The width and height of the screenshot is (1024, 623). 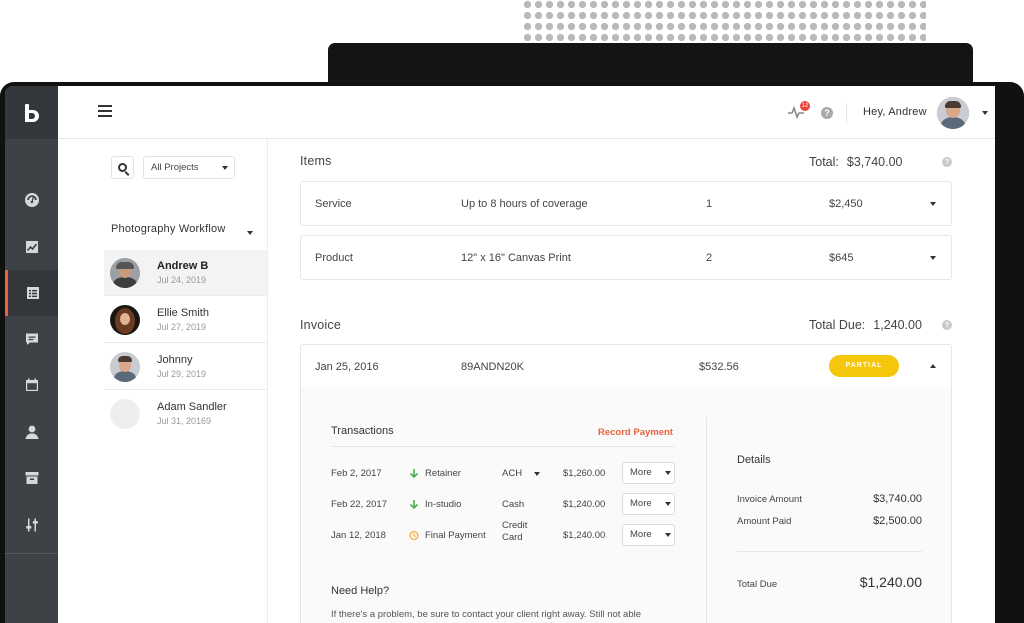 I want to click on item-quantity: 2, so click(x=709, y=258).